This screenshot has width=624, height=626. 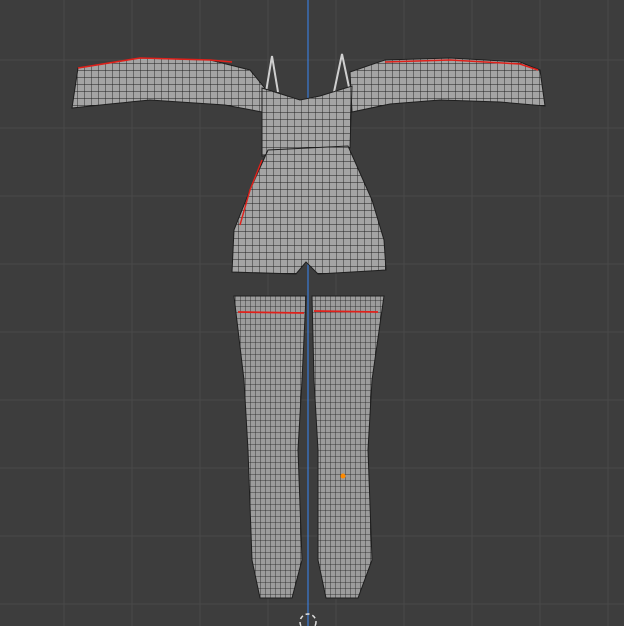 I want to click on left-stocking, so click(x=270, y=447).